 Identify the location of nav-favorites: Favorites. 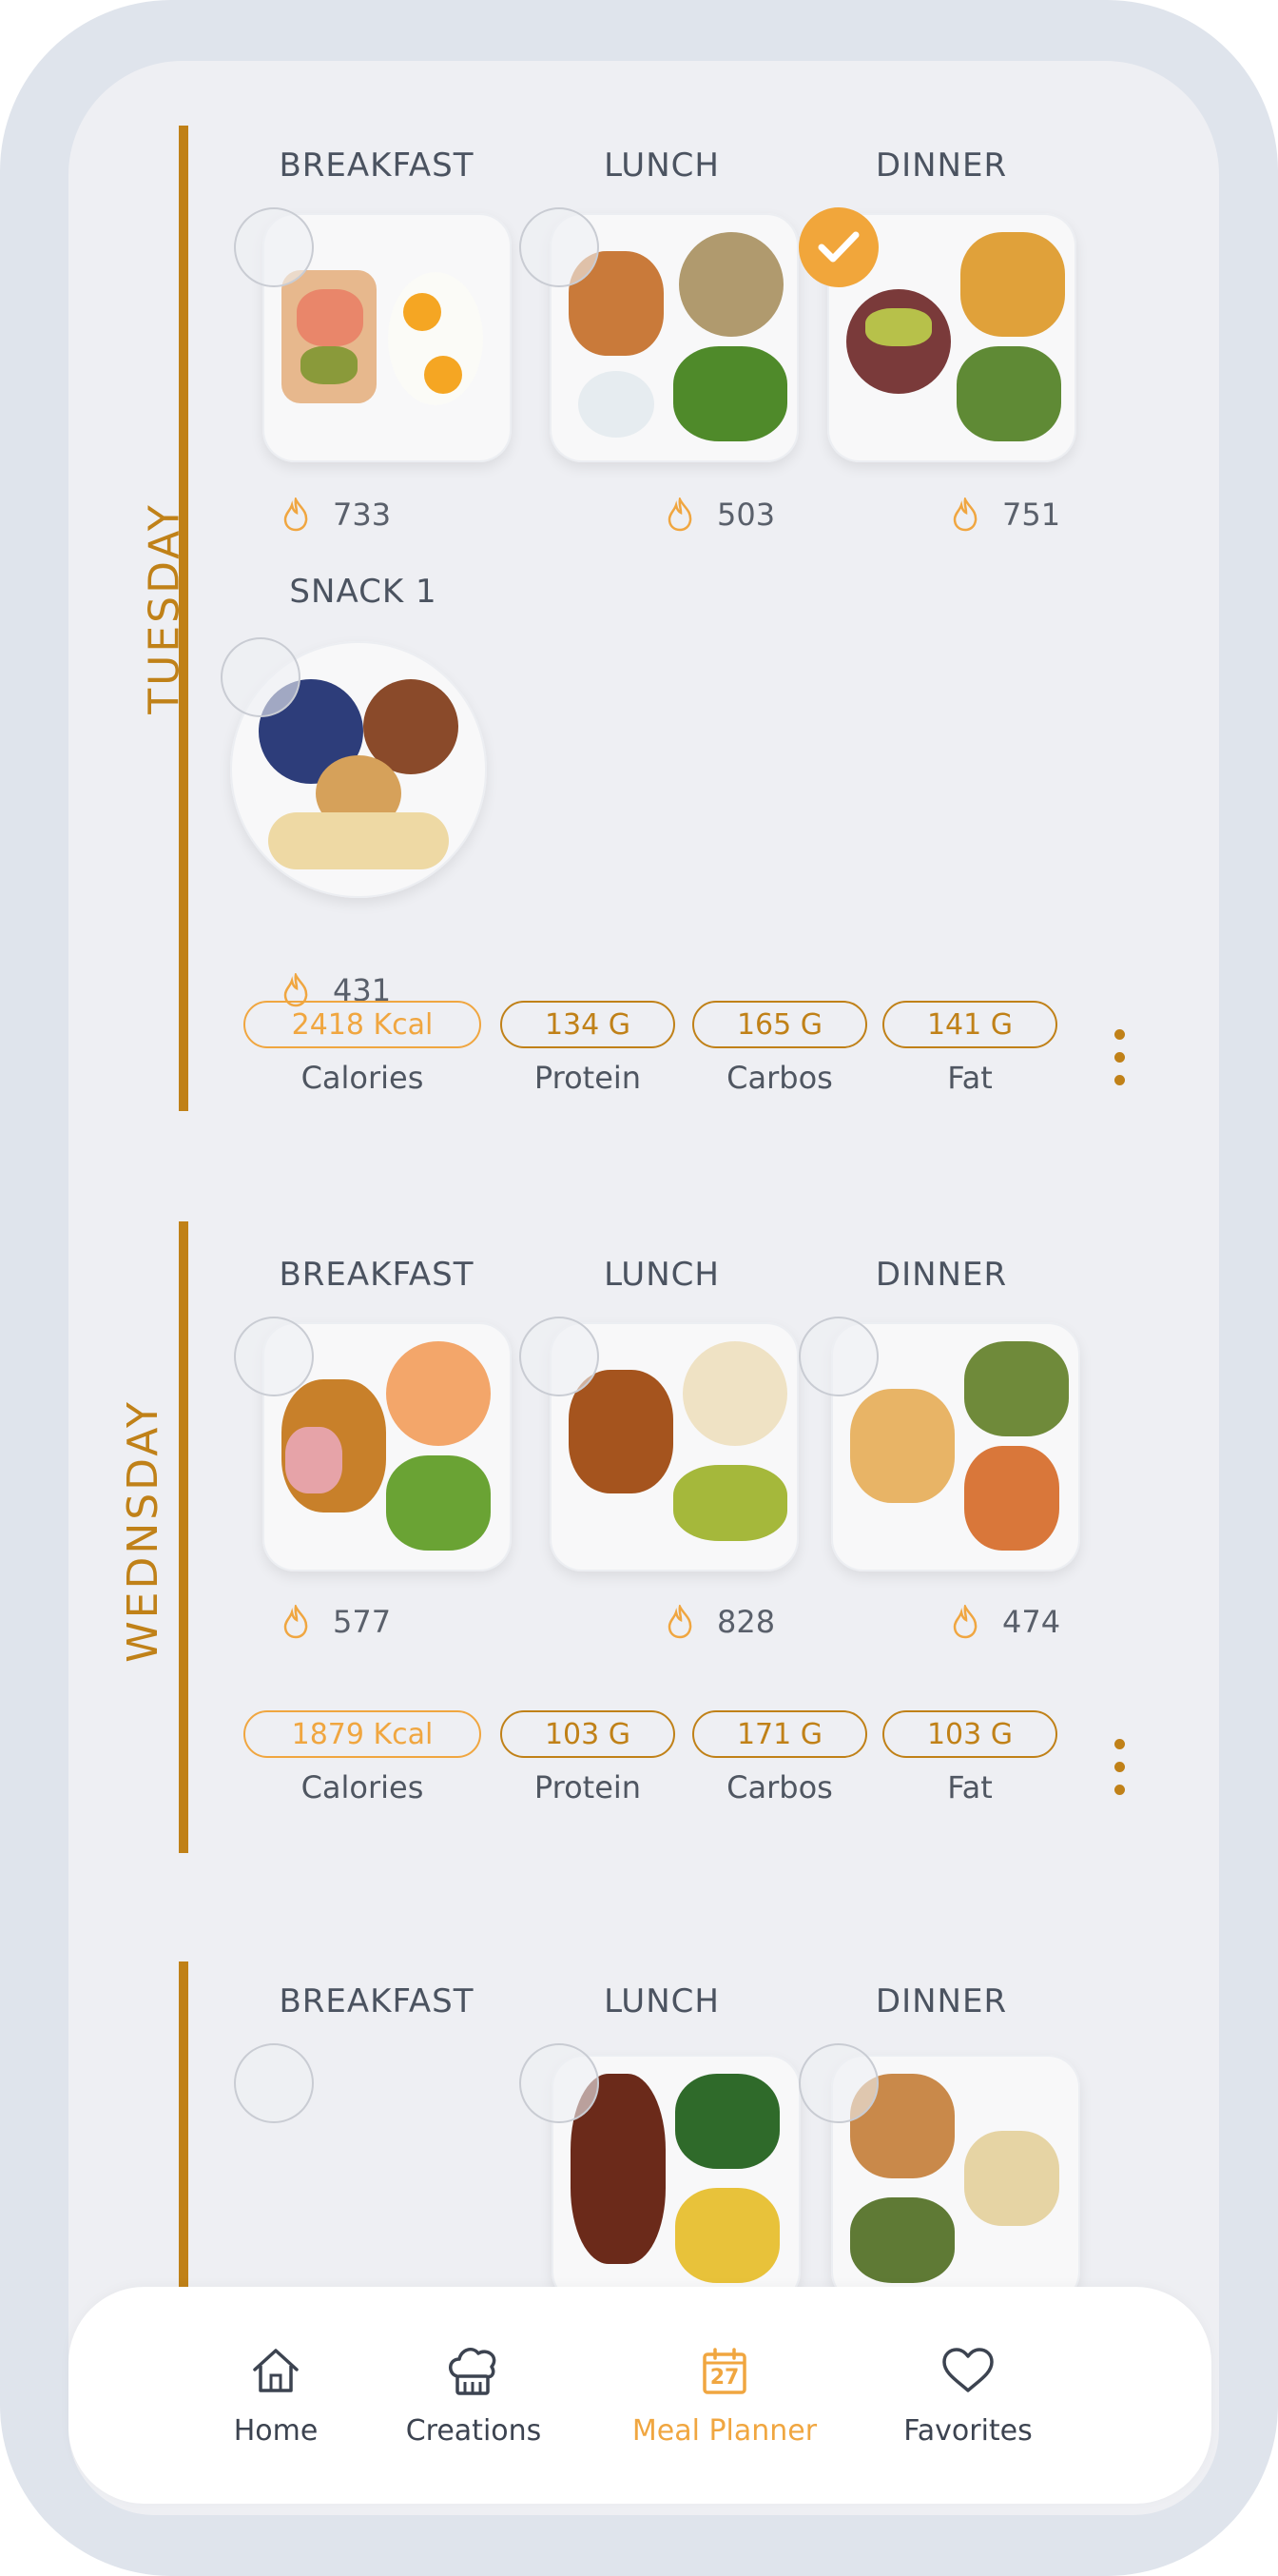
(968, 2396).